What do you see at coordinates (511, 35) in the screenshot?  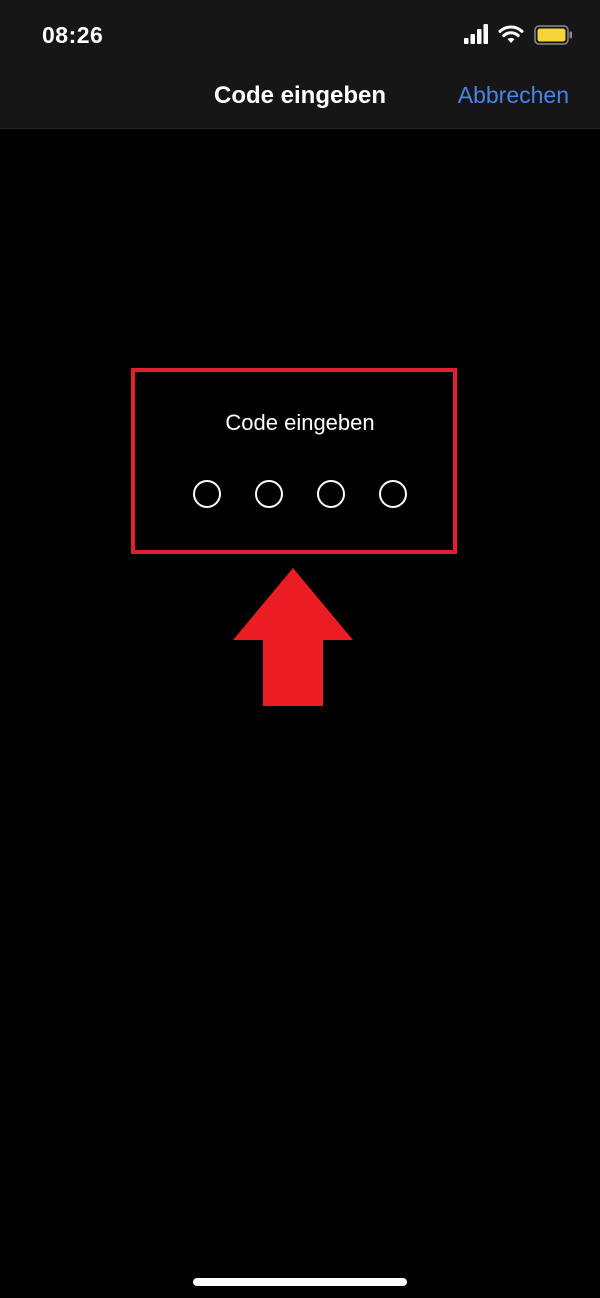 I see `wifi-icon` at bounding box center [511, 35].